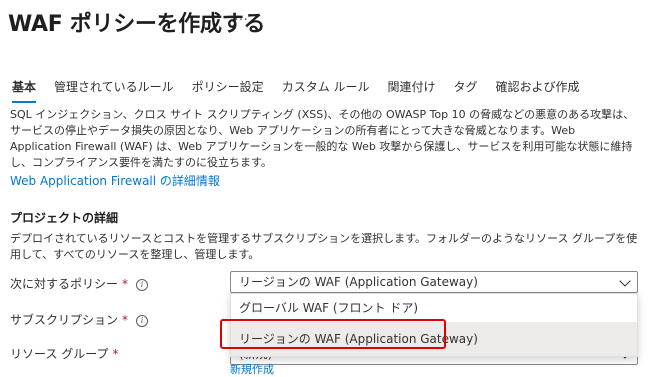  I want to click on policy-for-select: リージョンの WAF (Application Gateway), so click(434, 282).